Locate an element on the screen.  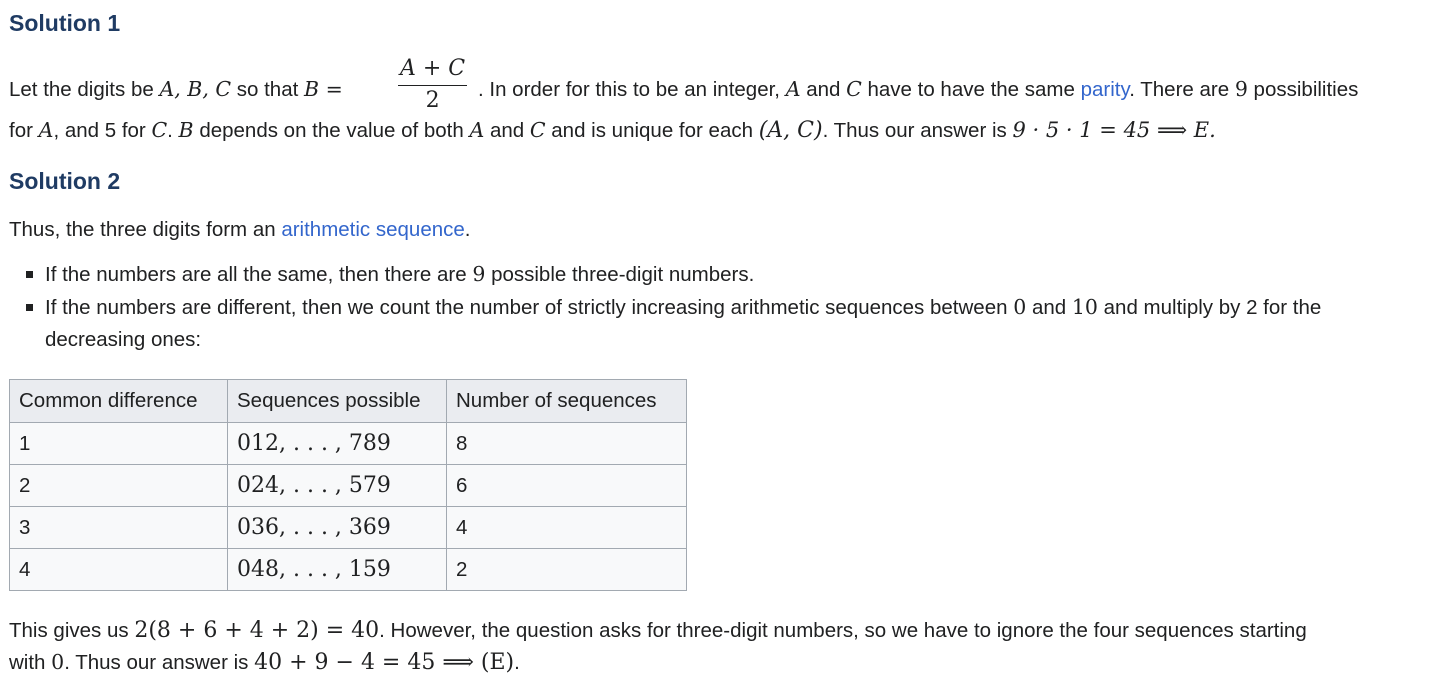
table-row: 2 024, . . . , 579 6 is located at coordinates (348, 485).